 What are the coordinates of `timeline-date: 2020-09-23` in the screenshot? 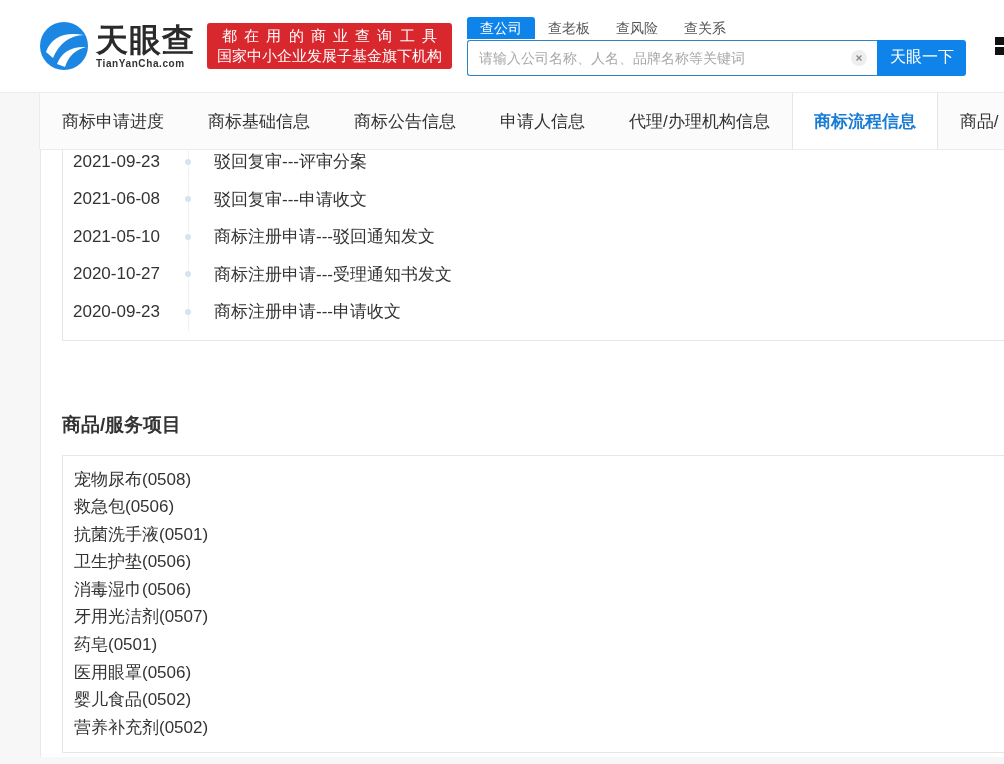 It's located at (117, 311).